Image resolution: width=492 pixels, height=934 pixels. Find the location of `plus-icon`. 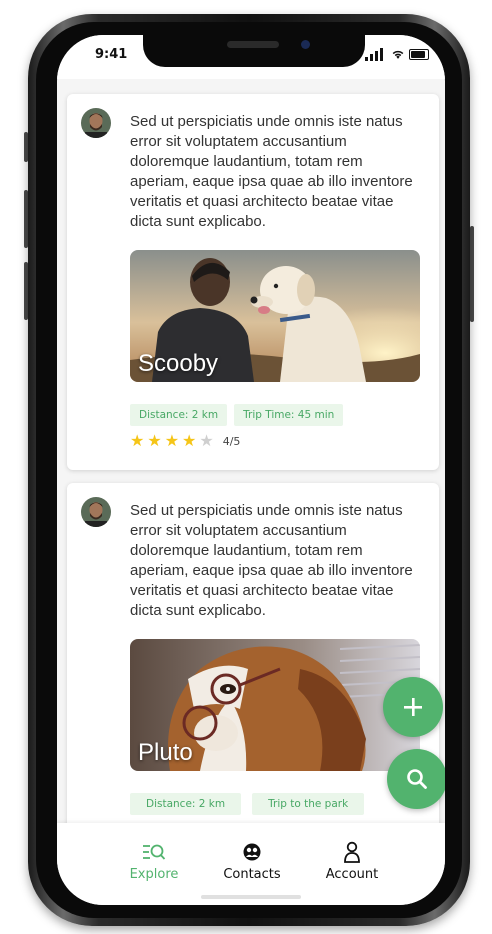

plus-icon is located at coordinates (413, 707).